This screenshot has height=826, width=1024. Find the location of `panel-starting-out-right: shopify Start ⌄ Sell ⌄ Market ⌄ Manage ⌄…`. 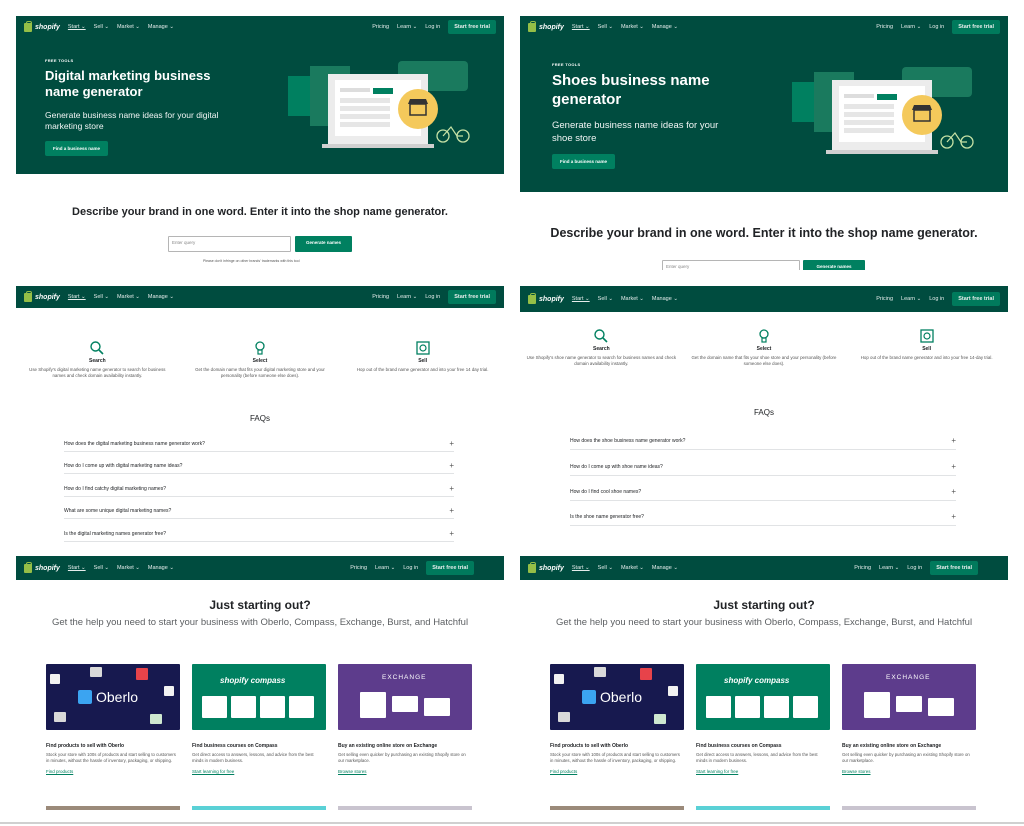

panel-starting-out-right: shopify Start ⌄ Sell ⌄ Market ⌄ Manage ⌄… is located at coordinates (764, 683).